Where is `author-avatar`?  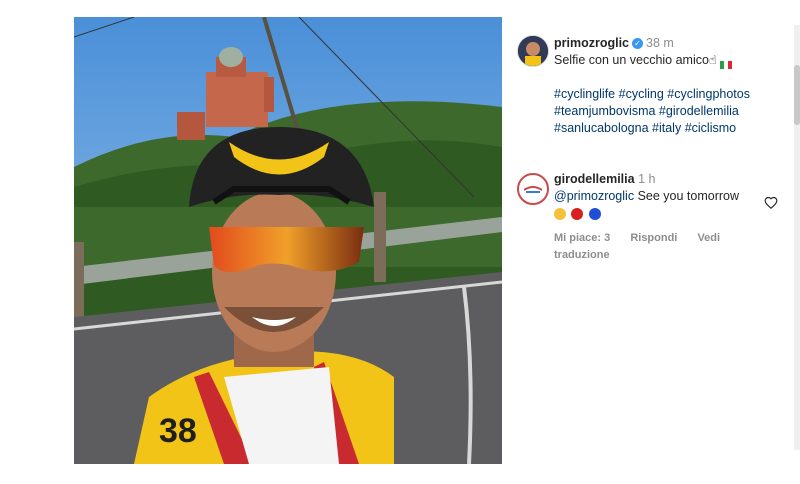 author-avatar is located at coordinates (533, 51).